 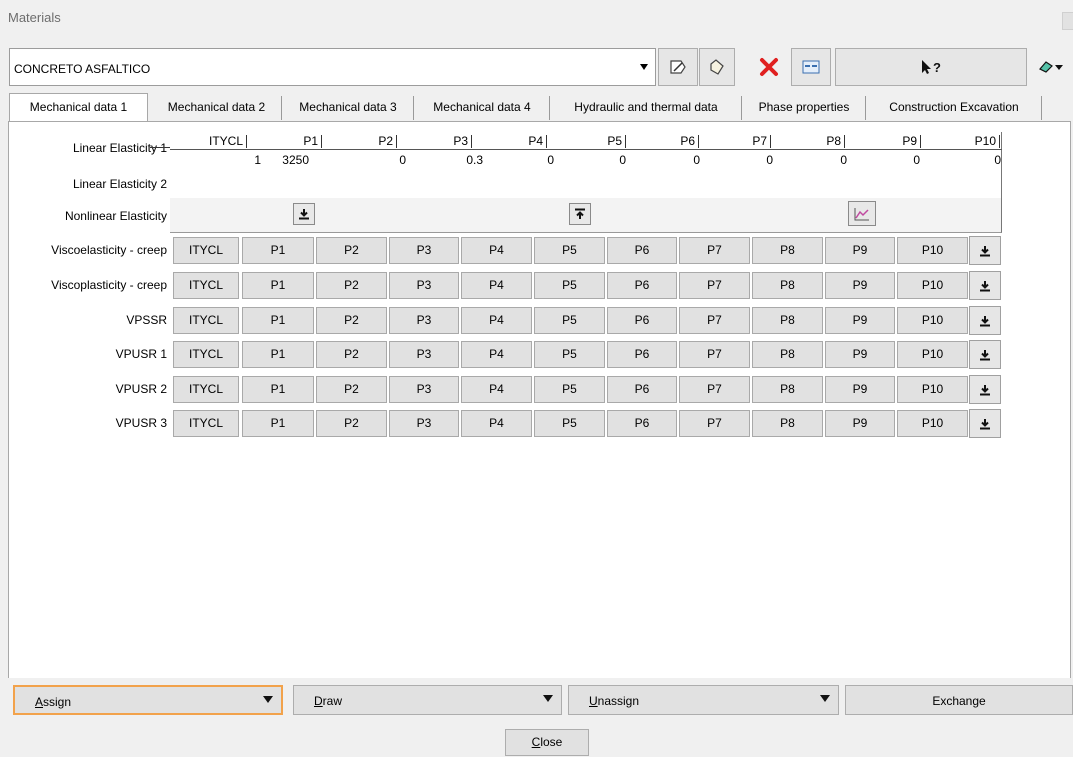 I want to click on grid-header-p6: P6, so click(x=662, y=141).